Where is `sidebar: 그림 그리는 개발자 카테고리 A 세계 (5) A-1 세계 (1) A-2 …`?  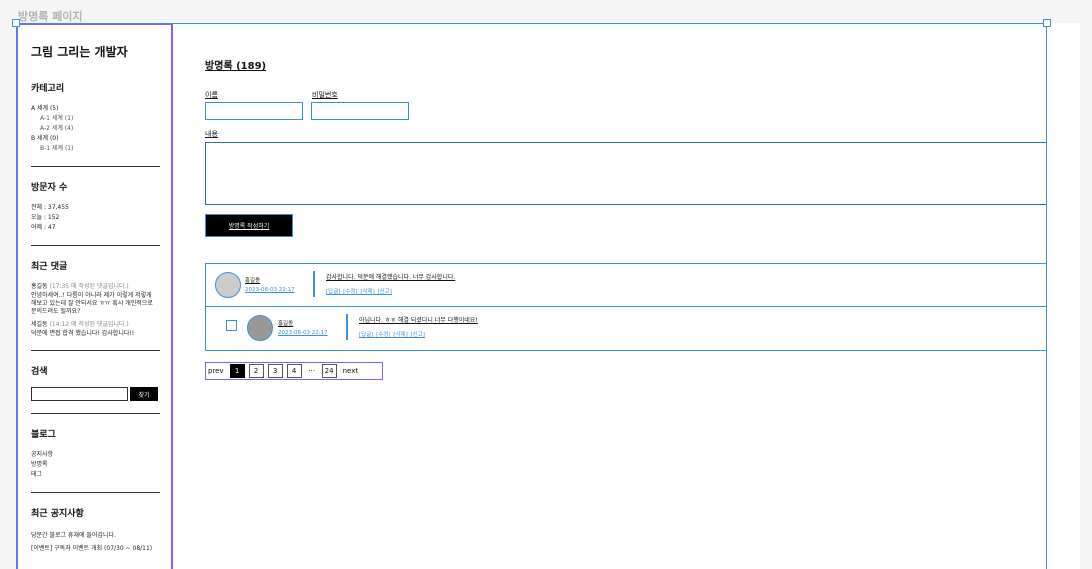
sidebar: 그림 그리는 개발자 카테고리 A 세계 (5) A-1 세계 (1) A-2 … is located at coordinates (94, 296).